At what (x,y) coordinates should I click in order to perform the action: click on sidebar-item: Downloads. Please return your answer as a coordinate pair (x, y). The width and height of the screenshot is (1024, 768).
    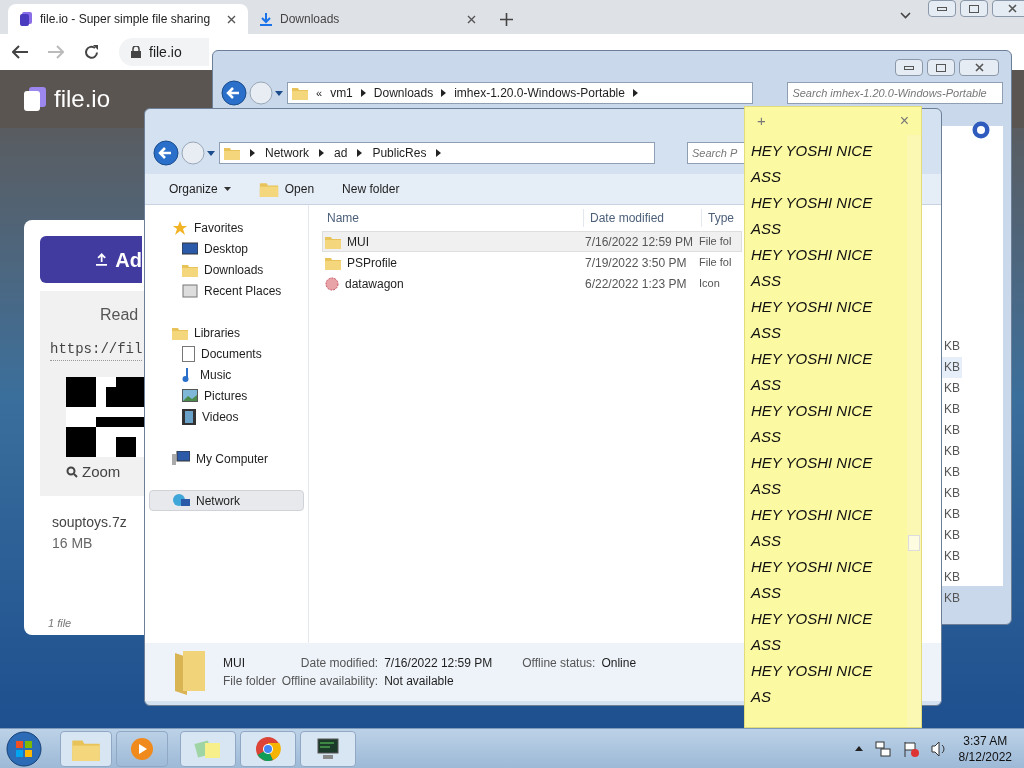
    Looking at the image, I should click on (226, 269).